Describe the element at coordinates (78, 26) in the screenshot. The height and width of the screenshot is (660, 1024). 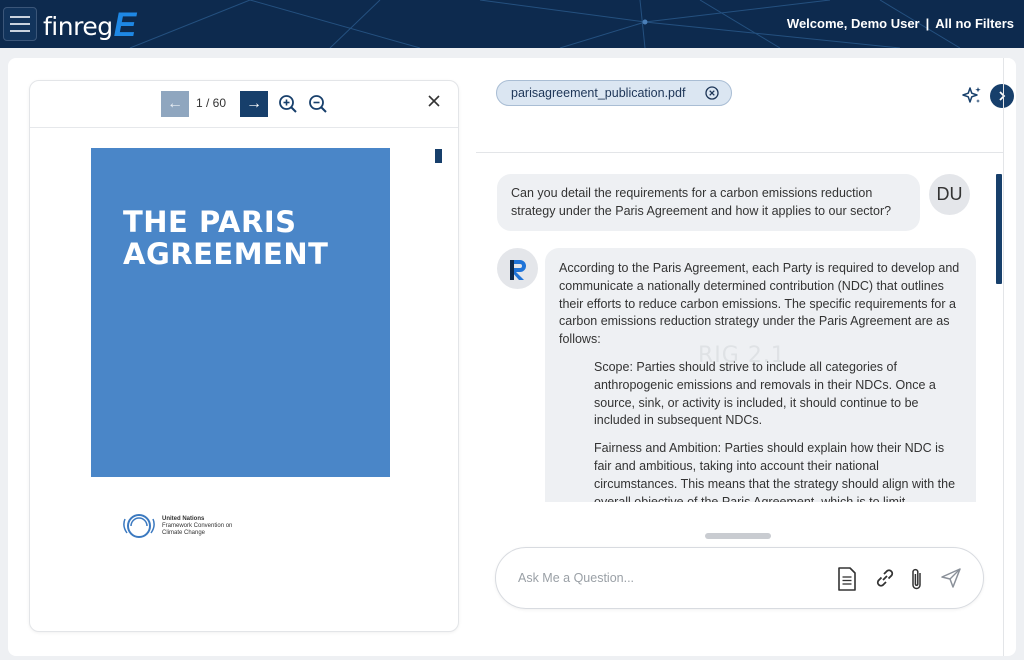
I see `logo-text: finreg` at that location.